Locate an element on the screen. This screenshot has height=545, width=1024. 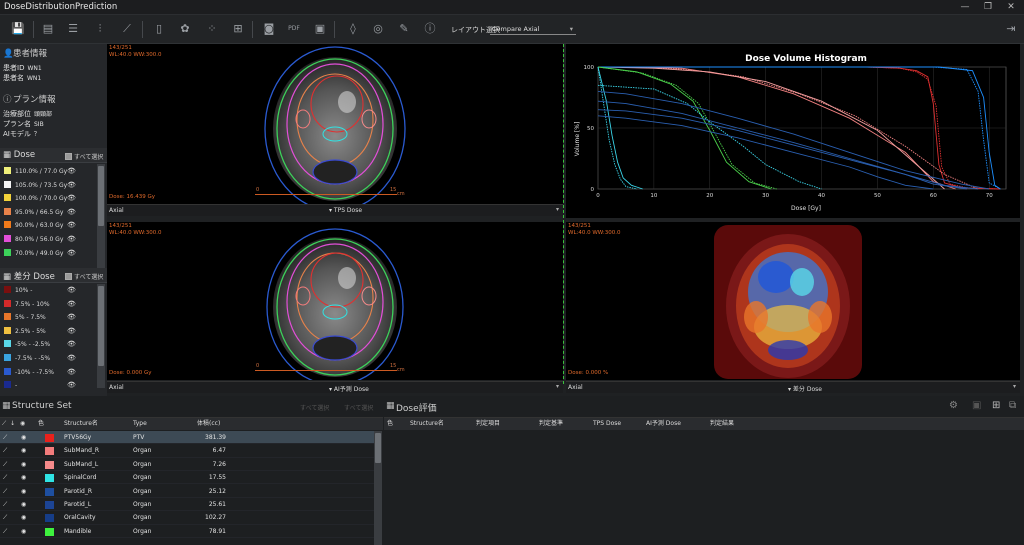
restore-button: ❐ is located at coordinates (988, 7).